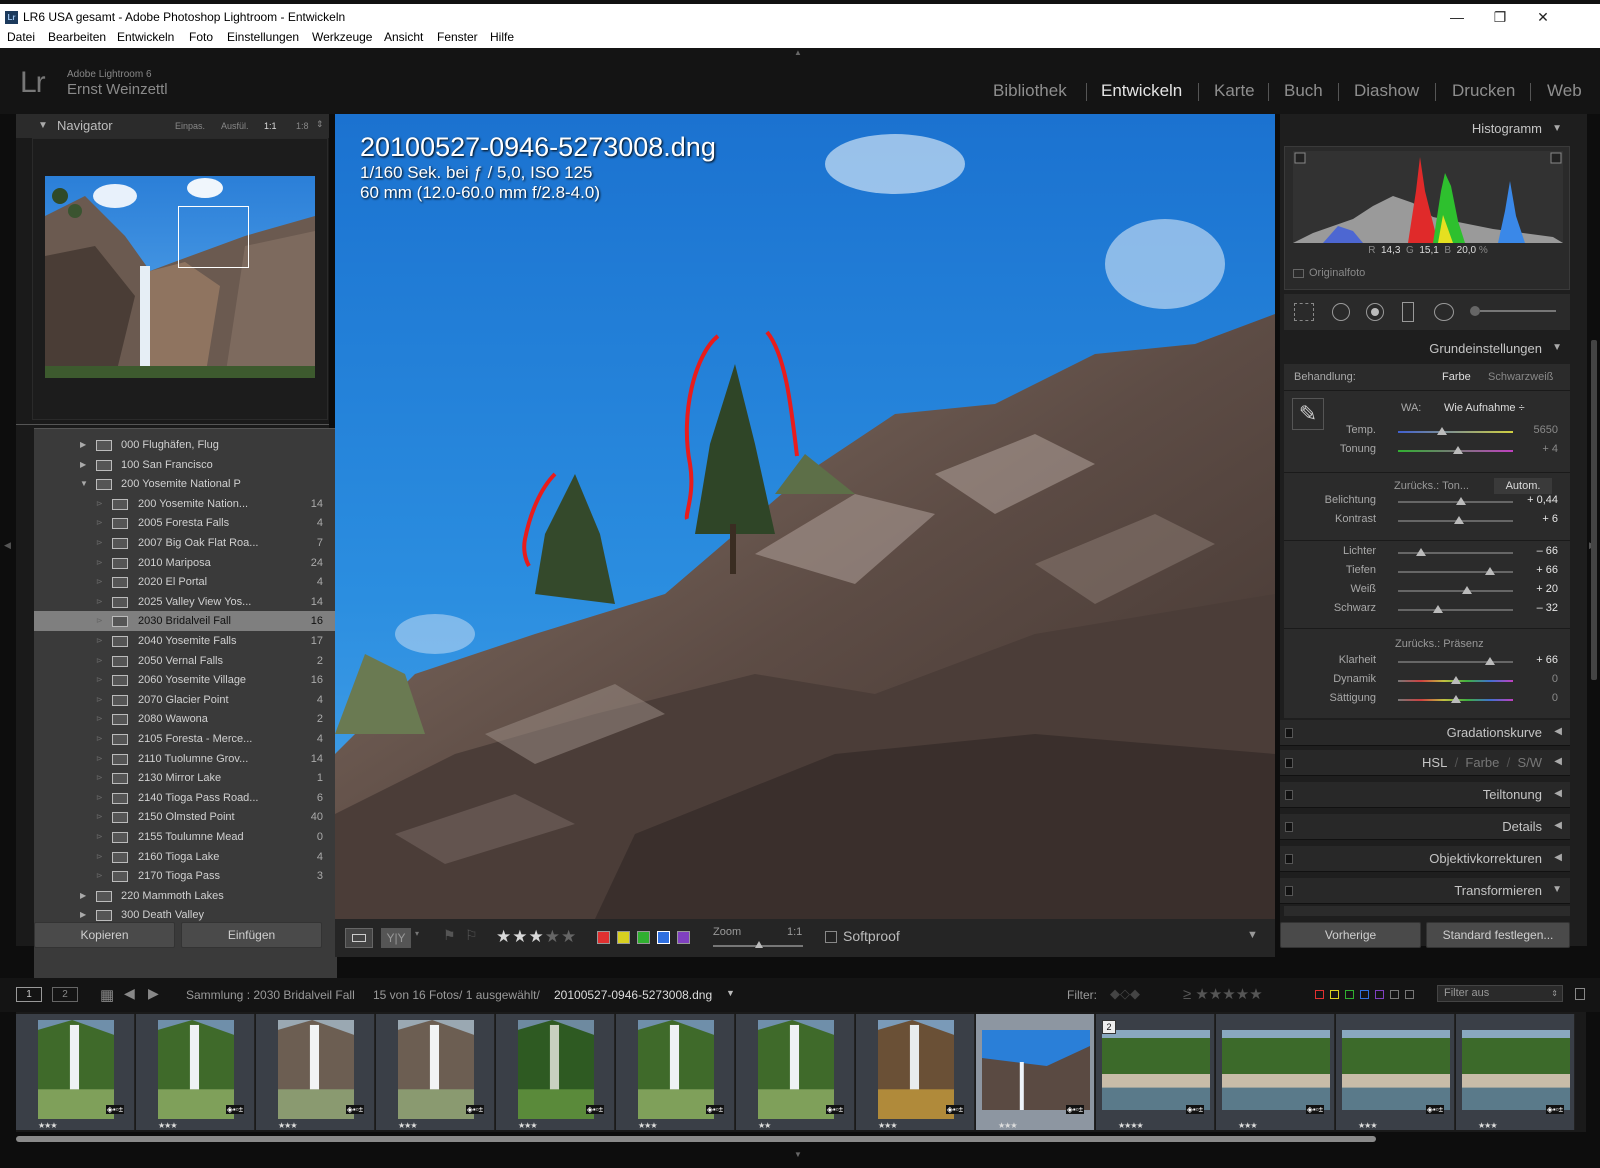 This screenshot has width=1600, height=1168. What do you see at coordinates (1234, 91) in the screenshot?
I see `module-karte: Karte` at bounding box center [1234, 91].